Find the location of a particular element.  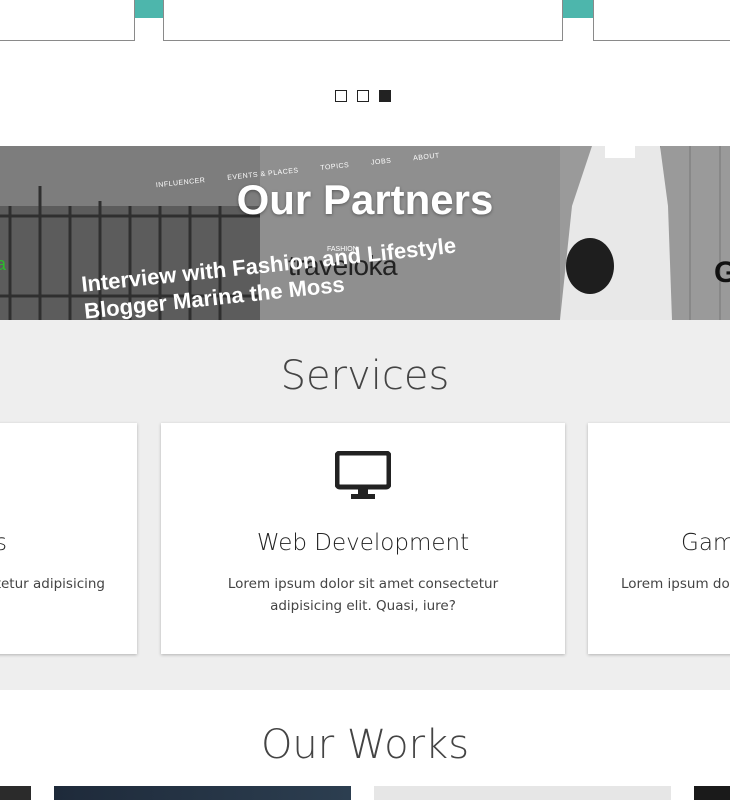

monitor-icon is located at coordinates (363, 475).